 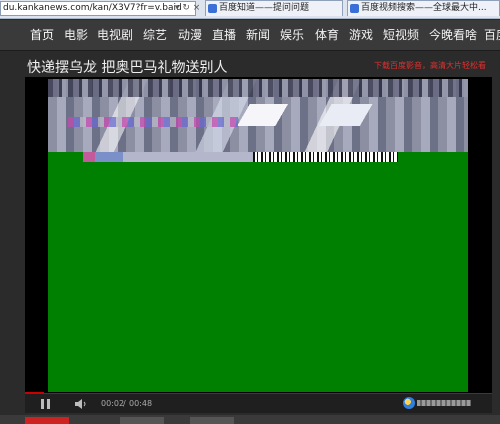 What do you see at coordinates (45, 404) in the screenshot?
I see `pause-icon` at bounding box center [45, 404].